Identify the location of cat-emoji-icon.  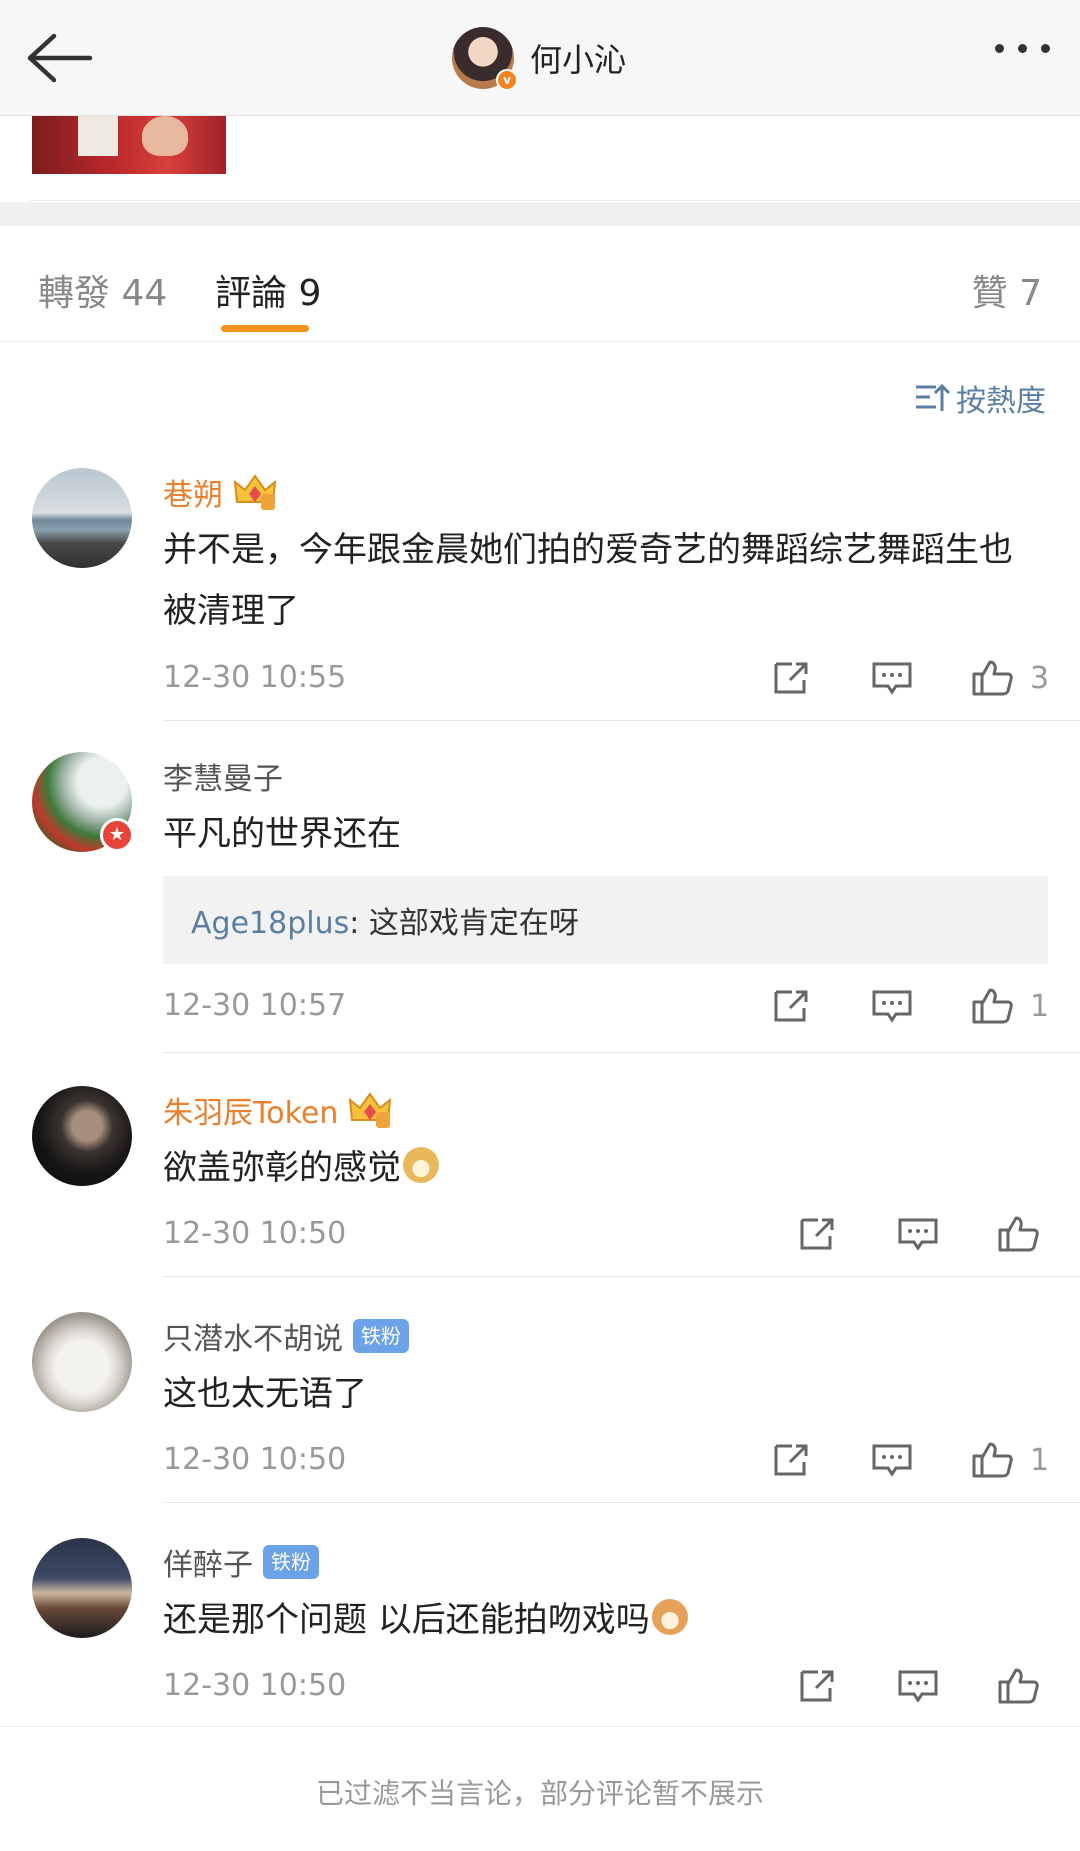
(669, 1617).